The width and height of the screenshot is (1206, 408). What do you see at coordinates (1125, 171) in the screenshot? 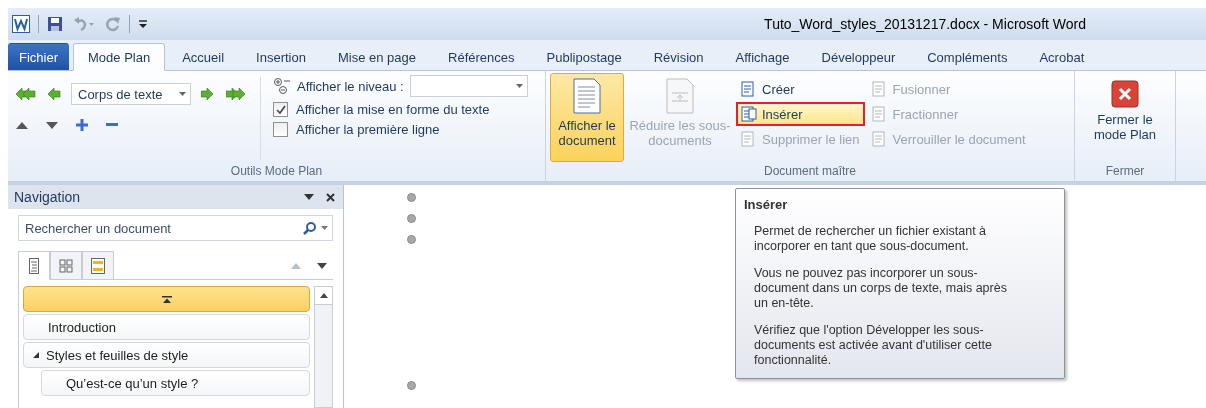
I see `group-label: Fermer` at bounding box center [1125, 171].